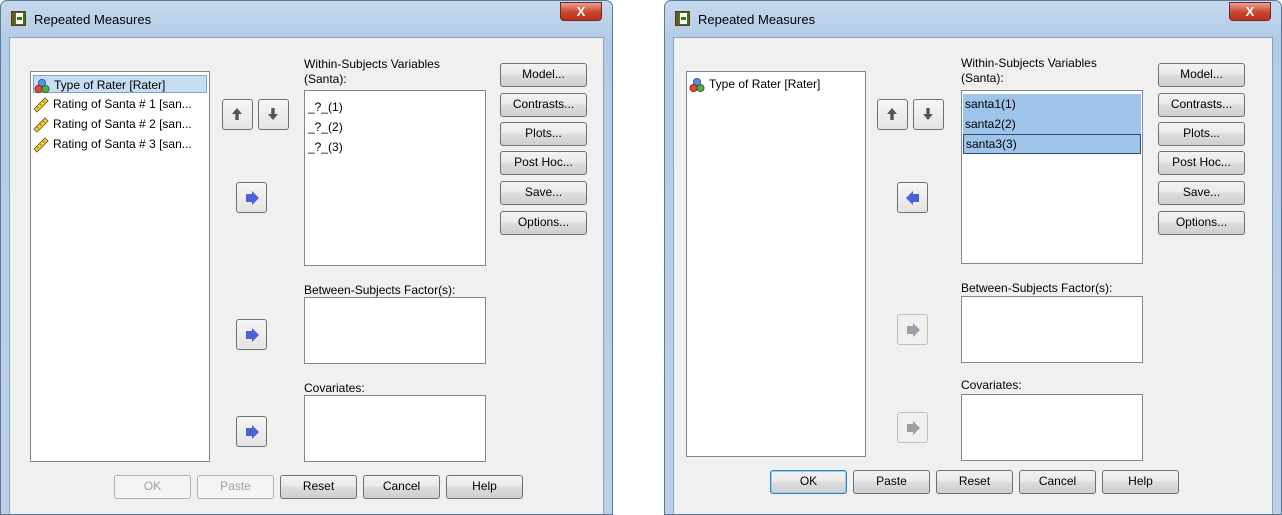  What do you see at coordinates (1052, 124) in the screenshot?
I see `within-item: santa2(2)` at bounding box center [1052, 124].